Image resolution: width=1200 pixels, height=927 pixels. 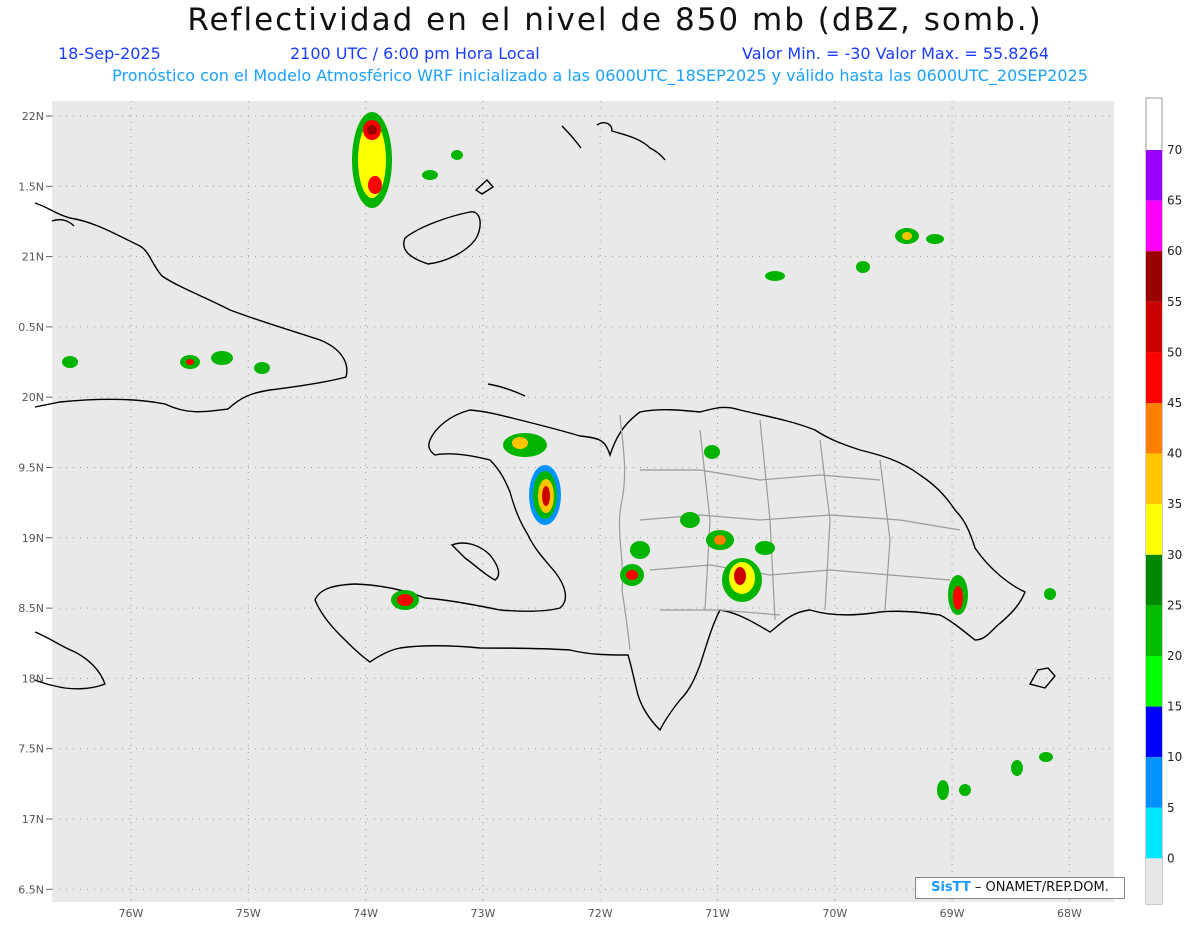 What do you see at coordinates (1174, 605) in the screenshot?
I see `colorbar-label: 25` at bounding box center [1174, 605].